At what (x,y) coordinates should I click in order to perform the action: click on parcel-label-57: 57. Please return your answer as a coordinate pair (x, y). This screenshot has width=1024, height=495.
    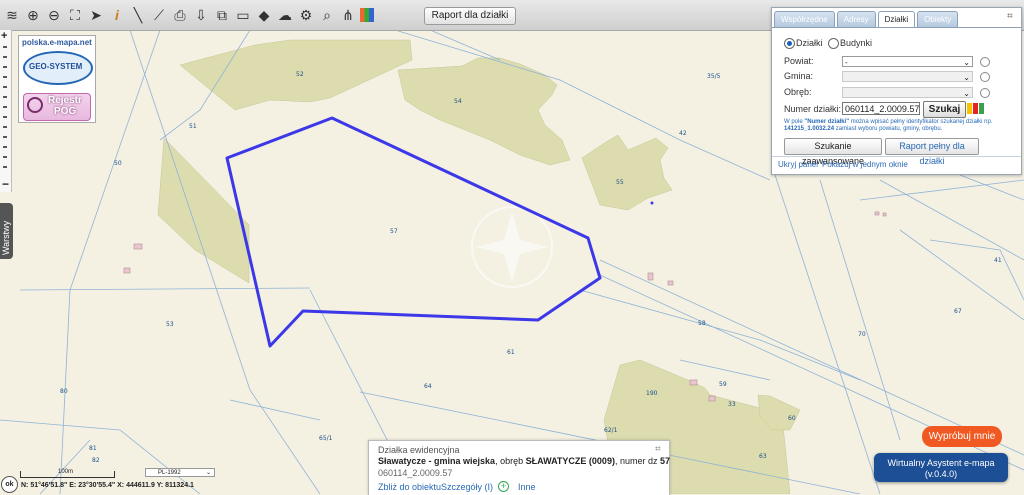
    Looking at the image, I should click on (394, 231).